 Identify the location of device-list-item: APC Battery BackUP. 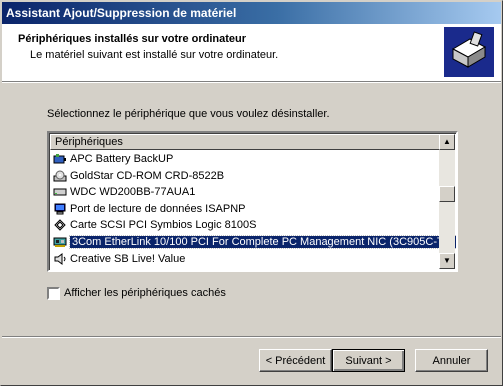
(245, 159).